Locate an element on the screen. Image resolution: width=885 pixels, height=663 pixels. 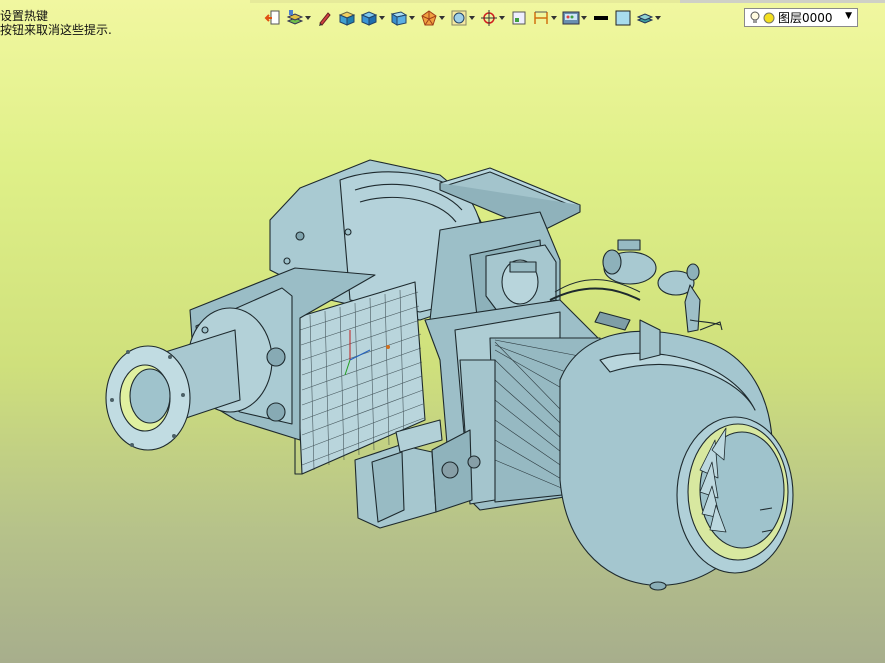
solid-box-button is located at coordinates (347, 18).